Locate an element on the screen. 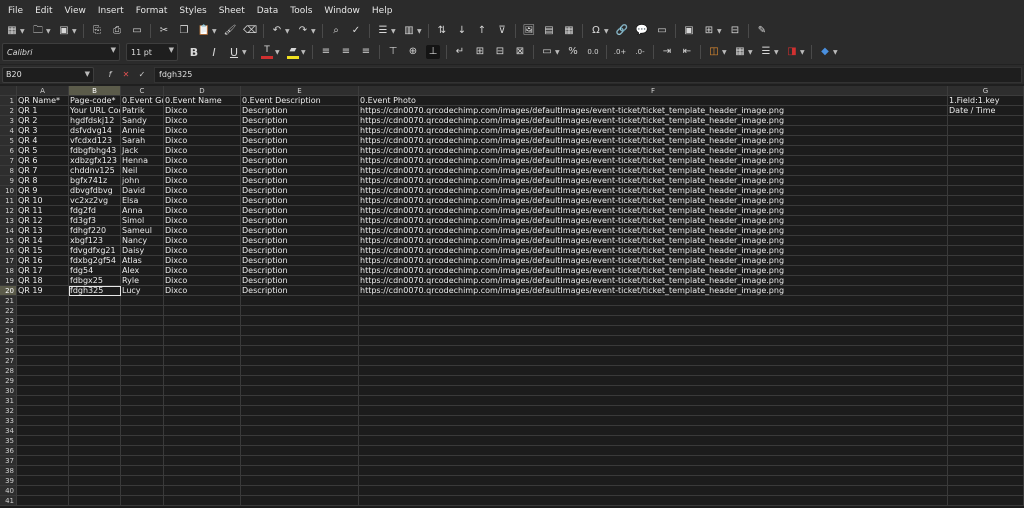  cell-e24 is located at coordinates (300, 331).